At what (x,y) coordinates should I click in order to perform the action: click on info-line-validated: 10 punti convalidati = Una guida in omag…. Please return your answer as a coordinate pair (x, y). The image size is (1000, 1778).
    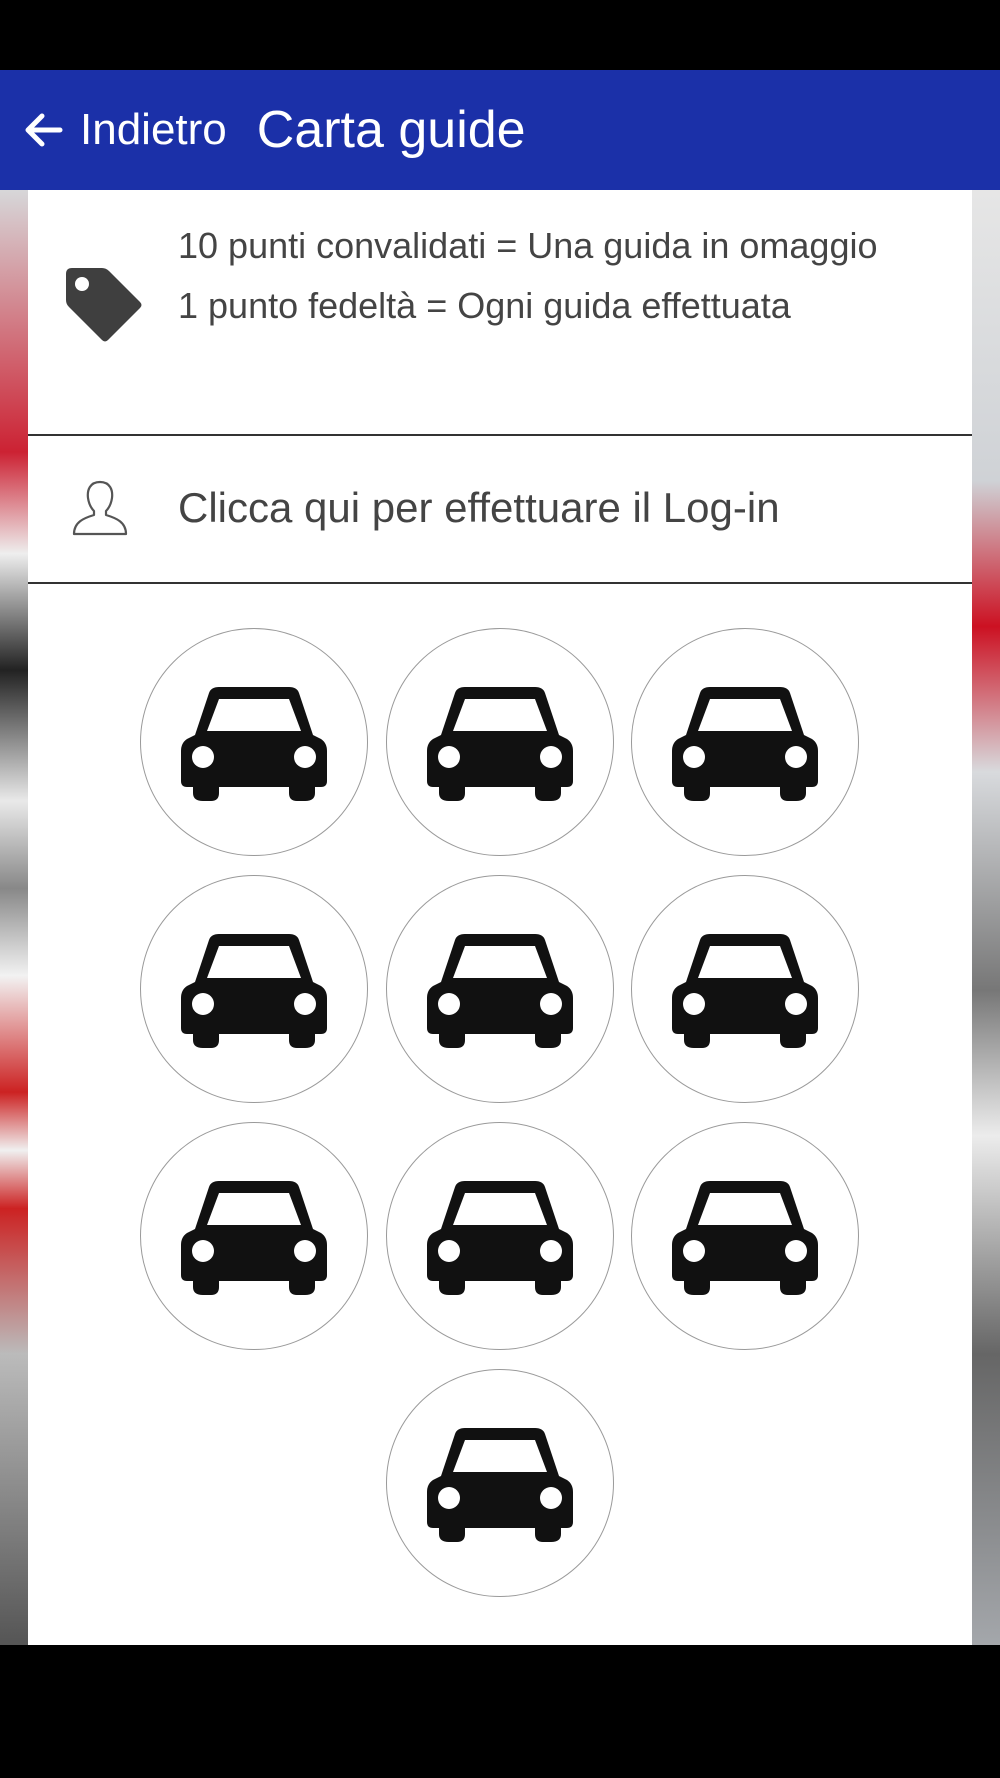
    Looking at the image, I should click on (528, 245).